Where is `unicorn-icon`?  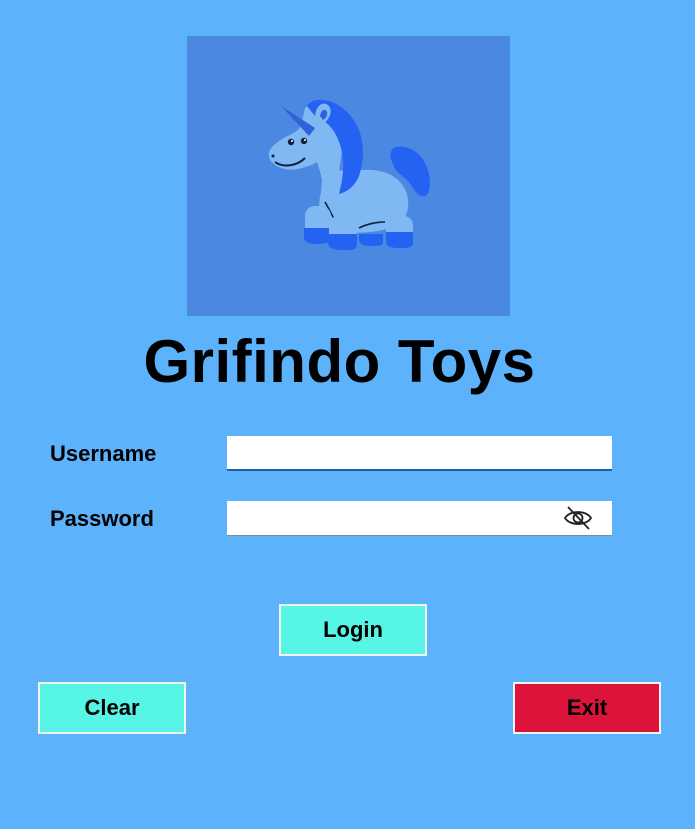 unicorn-icon is located at coordinates (349, 174).